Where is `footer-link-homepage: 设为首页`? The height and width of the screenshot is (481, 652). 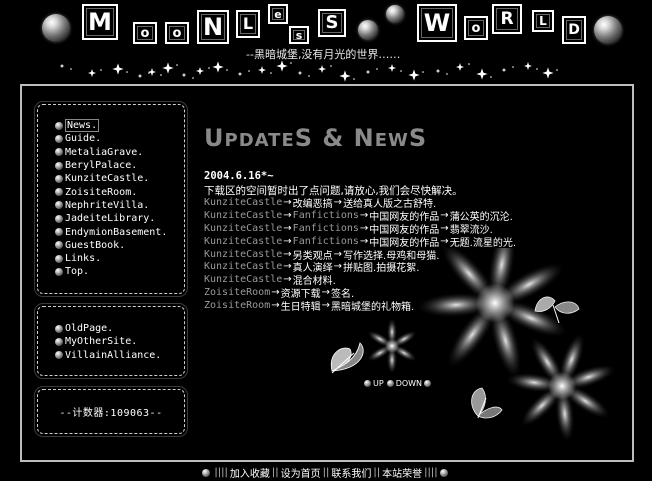 footer-link-homepage: 设为首页 is located at coordinates (301, 472).